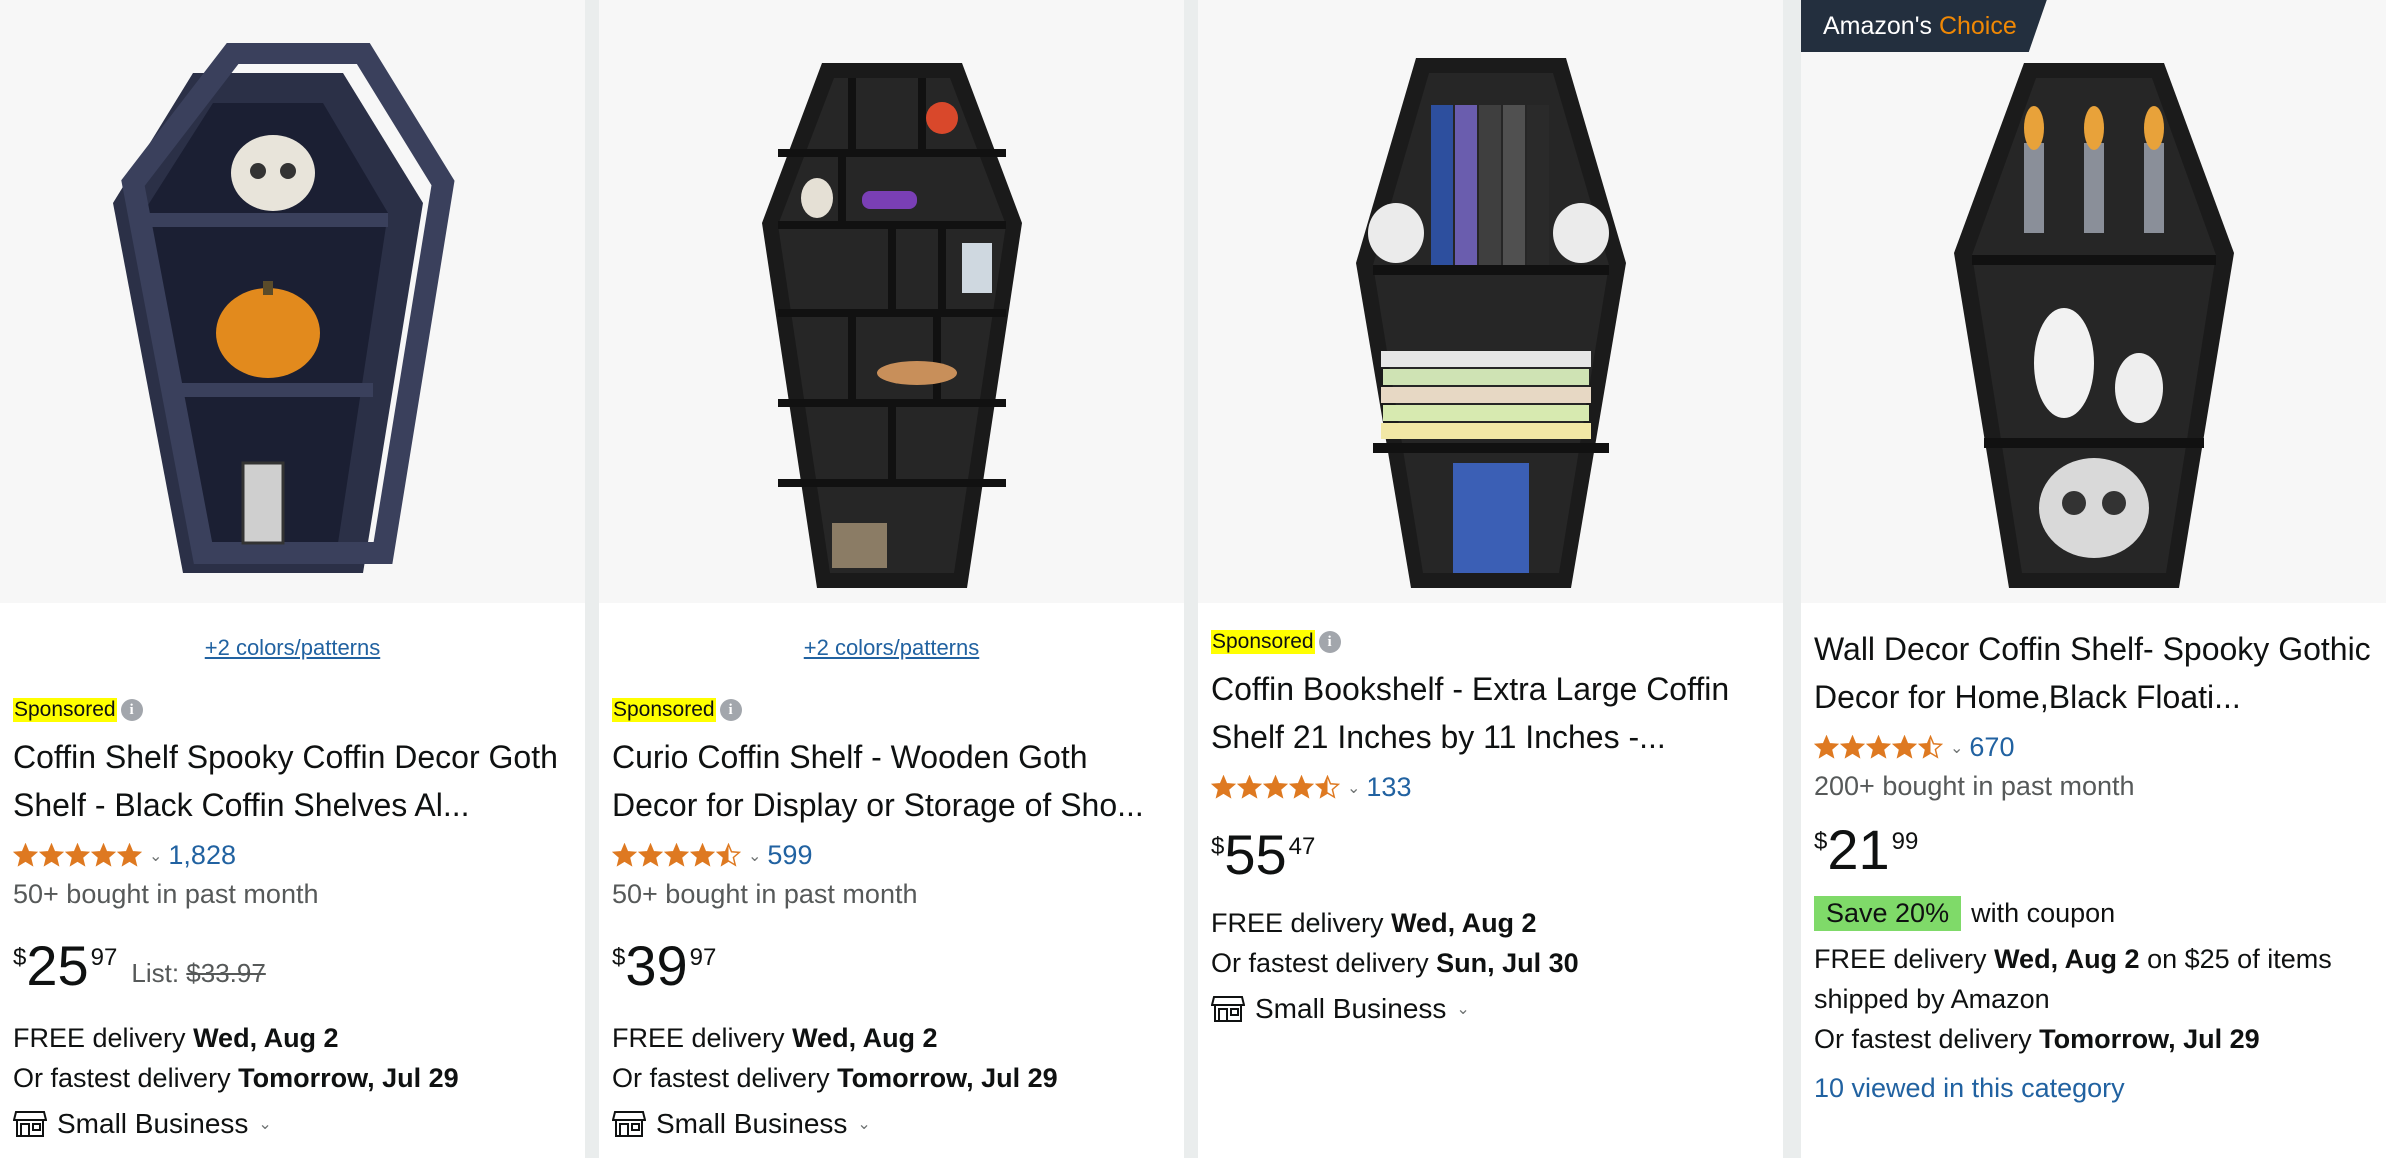  I want to click on bought-in-past-month: 50+ bought in past month, so click(166, 894).